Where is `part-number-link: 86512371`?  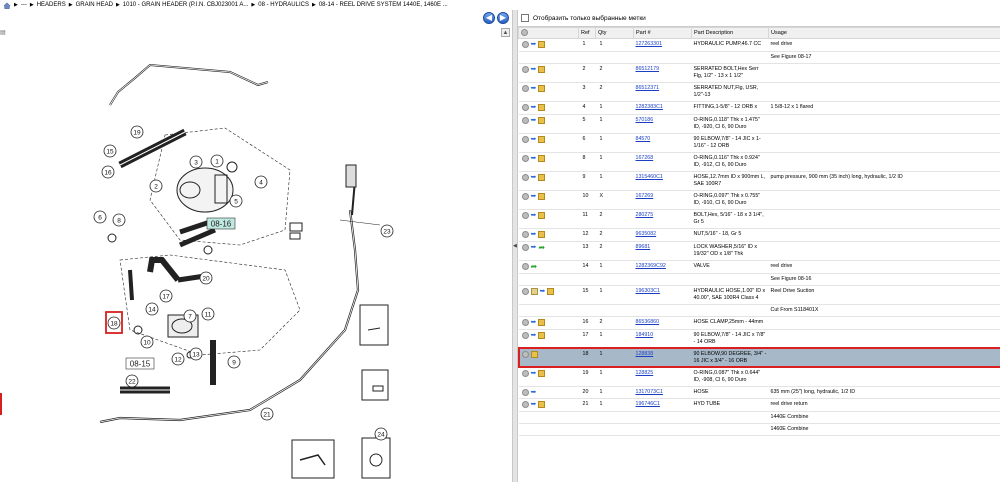 part-number-link: 86512371 is located at coordinates (648, 88).